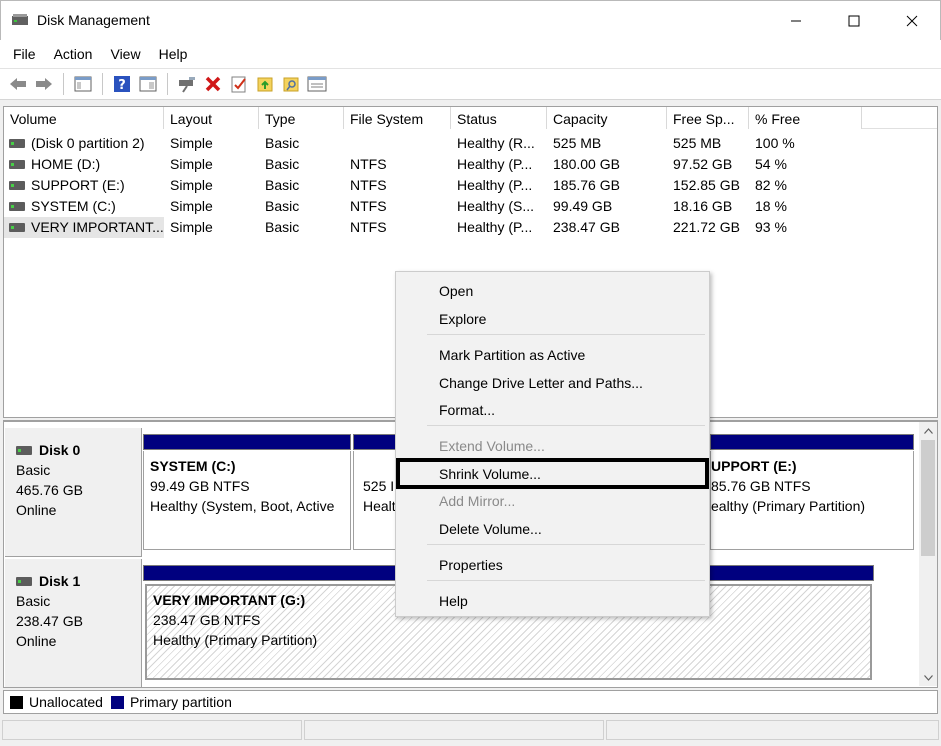 This screenshot has width=941, height=746. I want to click on disk-icon, so click(24, 581).